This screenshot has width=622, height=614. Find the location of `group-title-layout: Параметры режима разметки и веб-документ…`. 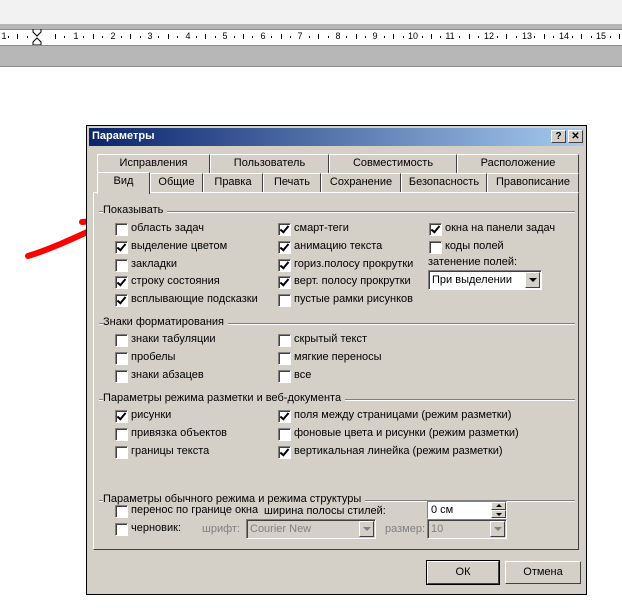

group-title-layout: Параметры режима разметки и веб-документ… is located at coordinates (224, 398).